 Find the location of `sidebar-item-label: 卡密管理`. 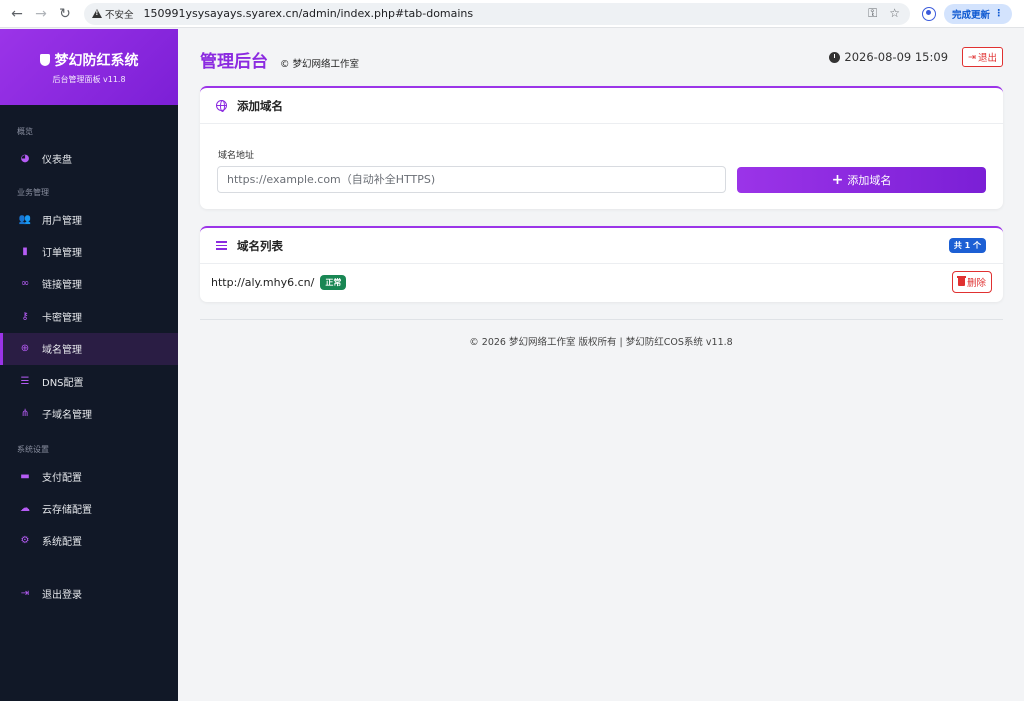

sidebar-item-label: 卡密管理 is located at coordinates (62, 318).